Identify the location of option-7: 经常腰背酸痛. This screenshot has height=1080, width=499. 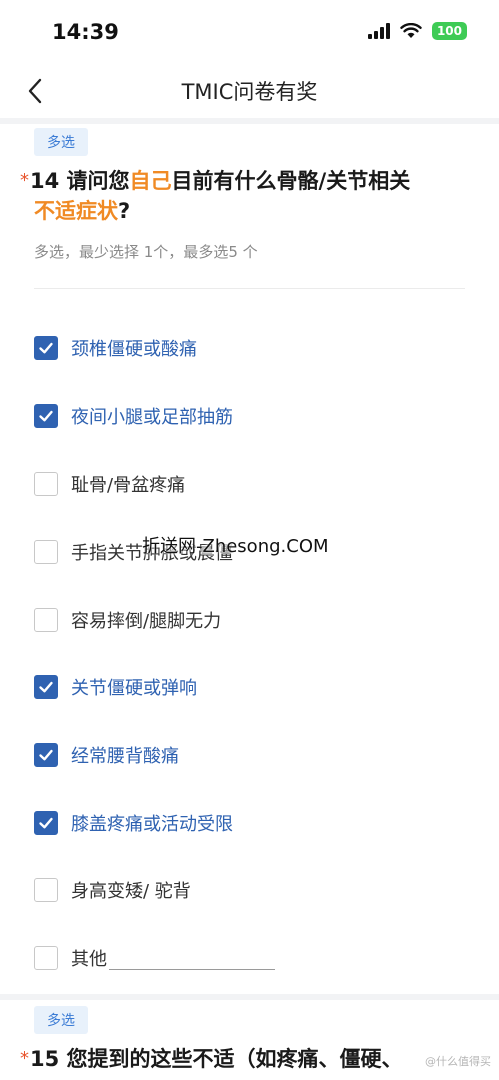
(244, 755).